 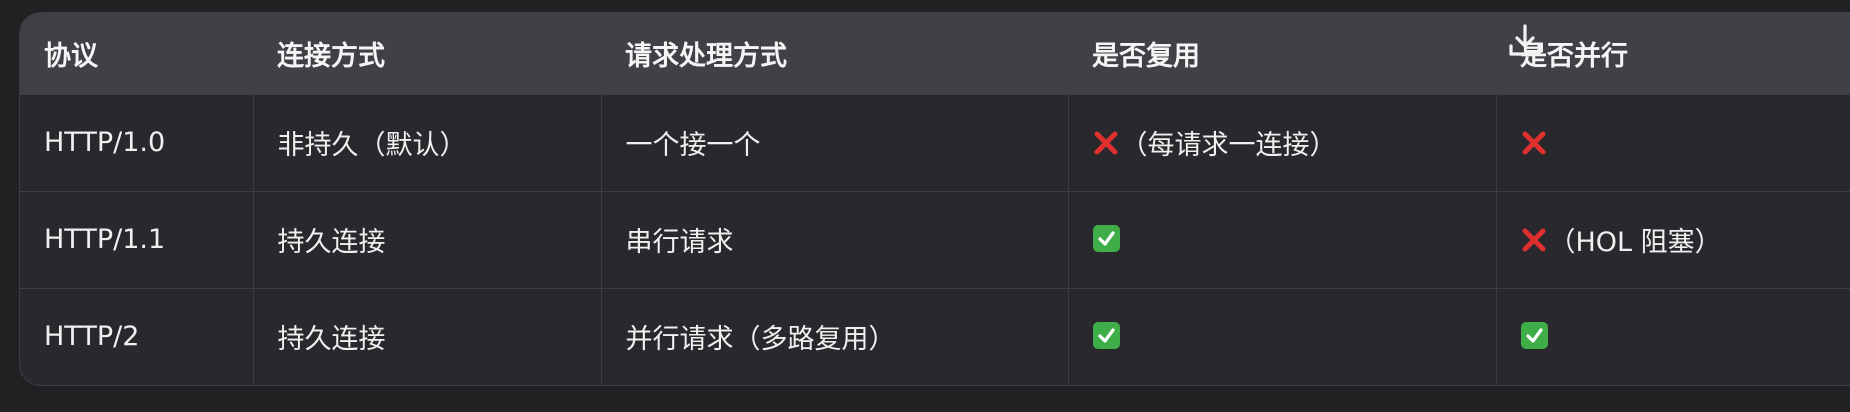 I want to click on cell-handling: 一个接一个, so click(x=834, y=142).